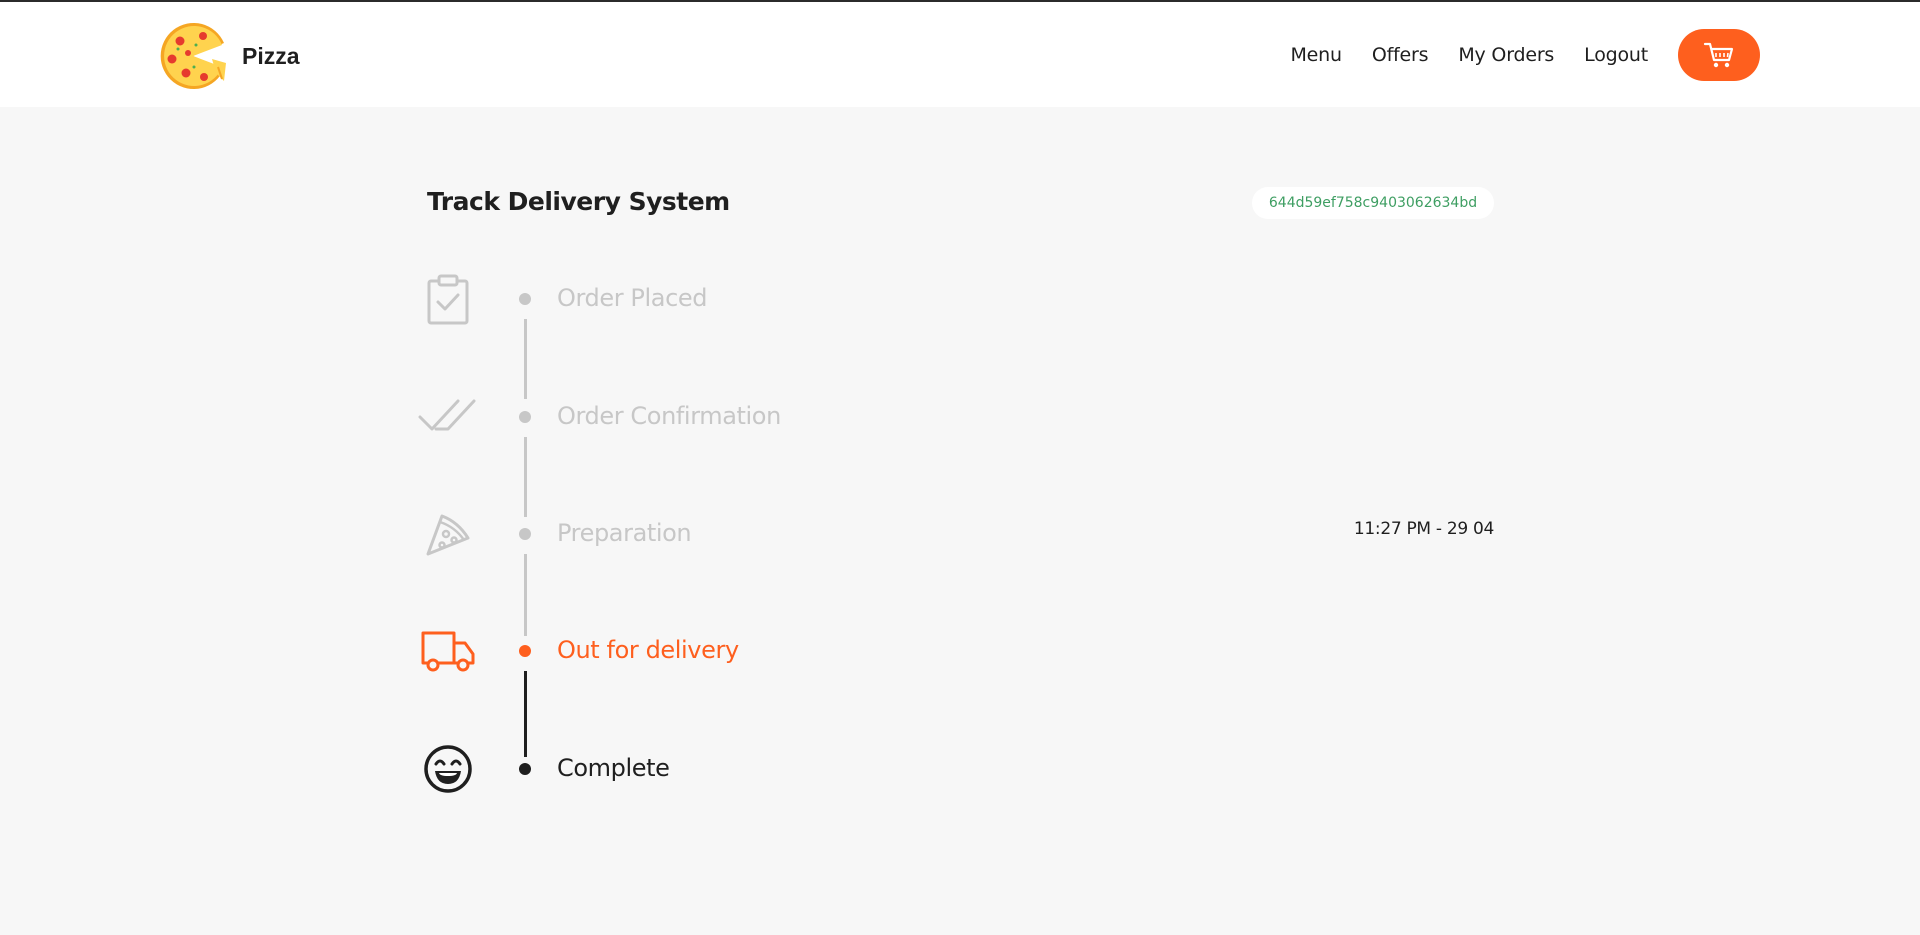 The image size is (1920, 935). What do you see at coordinates (613, 768) in the screenshot?
I see `step-label: Complete` at bounding box center [613, 768].